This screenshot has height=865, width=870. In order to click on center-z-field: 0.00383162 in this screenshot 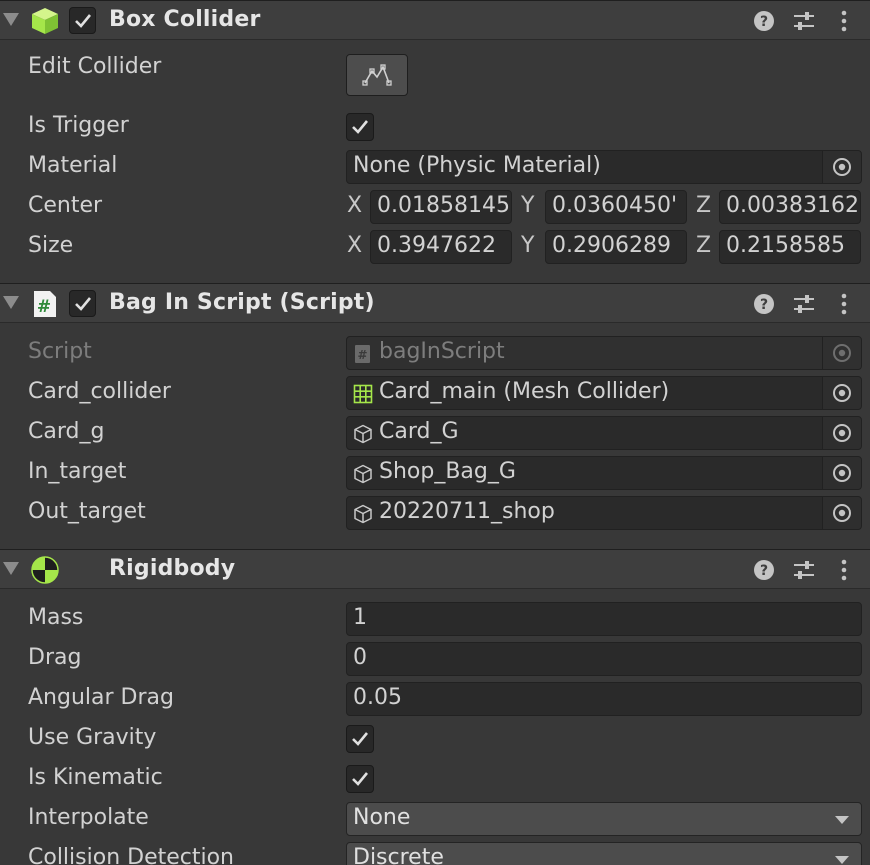, I will do `click(790, 207)`.